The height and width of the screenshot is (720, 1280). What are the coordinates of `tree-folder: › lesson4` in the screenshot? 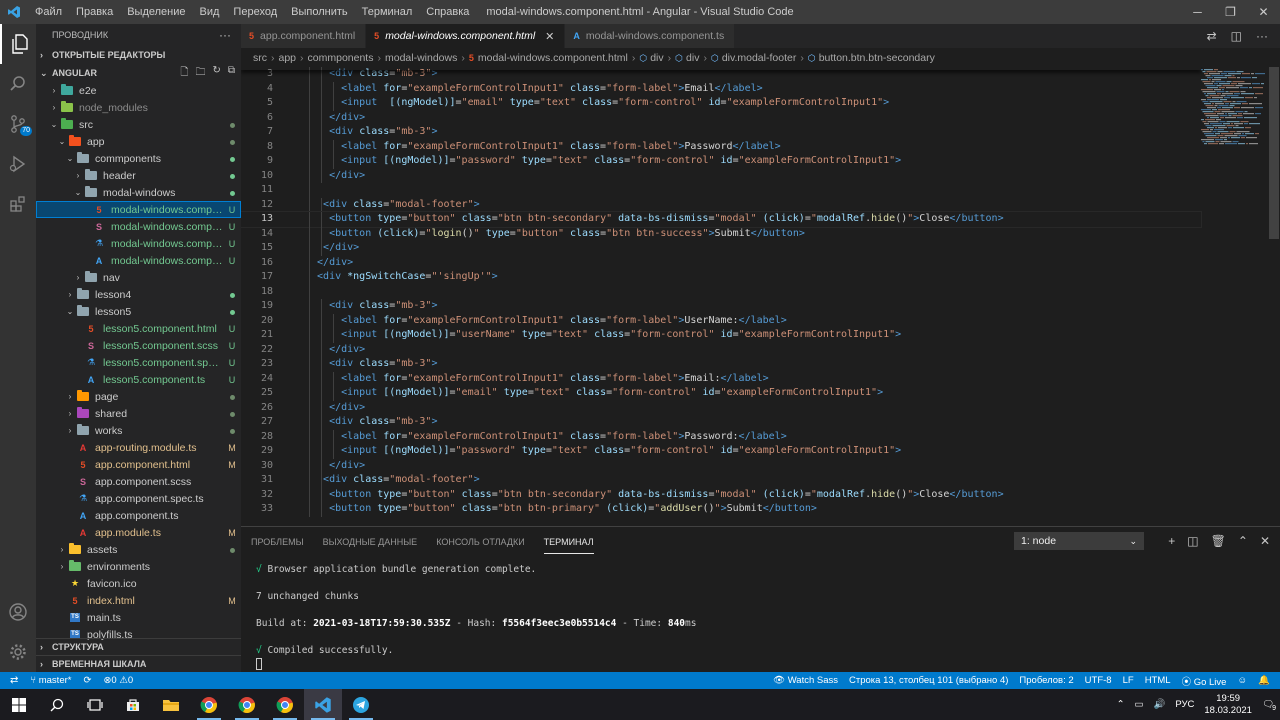 It's located at (138, 294).